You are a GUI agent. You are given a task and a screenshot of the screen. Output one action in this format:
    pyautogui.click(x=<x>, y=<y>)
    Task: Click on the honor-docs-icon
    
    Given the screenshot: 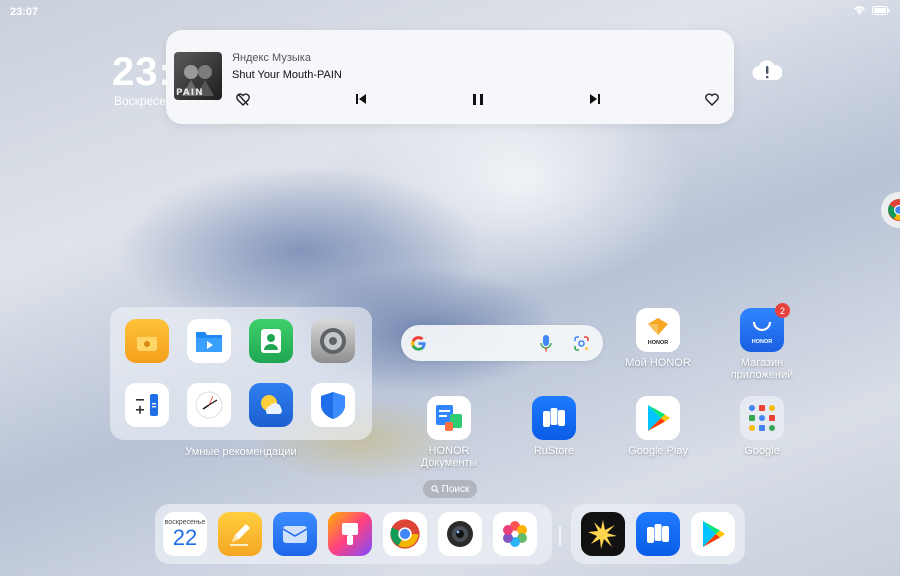 What is the action you would take?
    pyautogui.click(x=449, y=418)
    